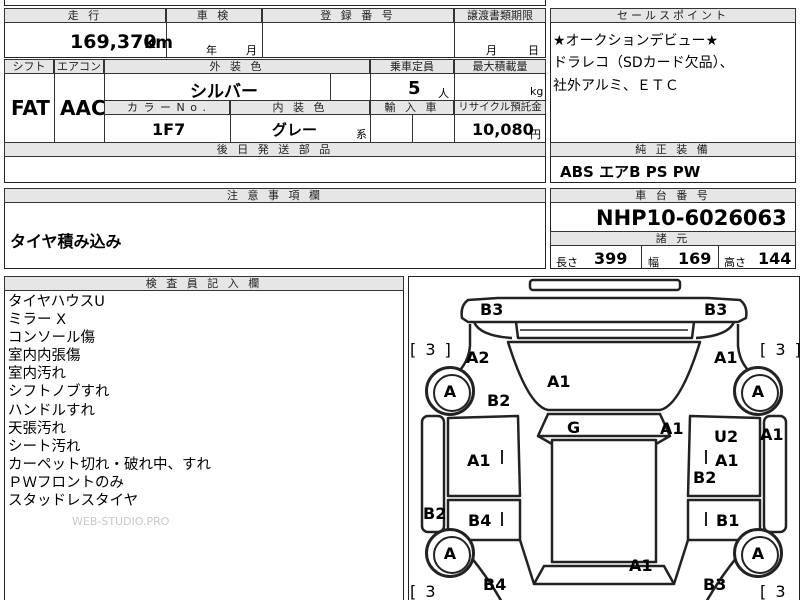  I want to click on exterior-color-label: 外 装 色, so click(237, 66).